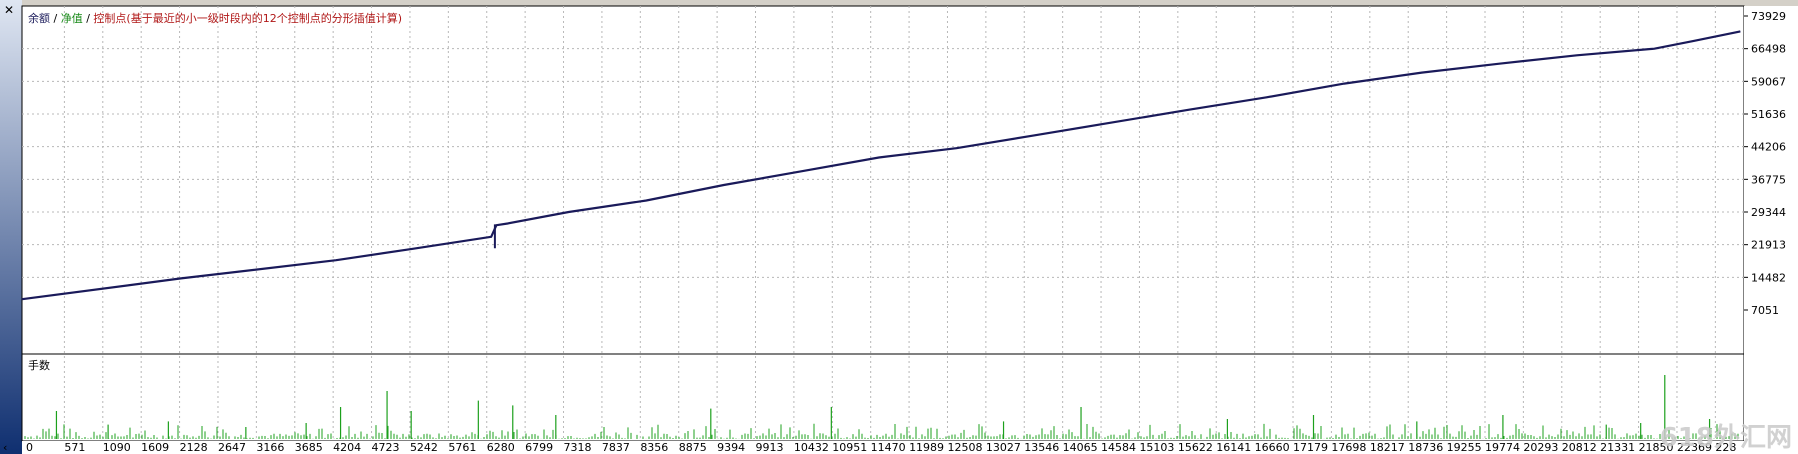  What do you see at coordinates (309, 447) in the screenshot?
I see `x-tick-label: 3685` at bounding box center [309, 447].